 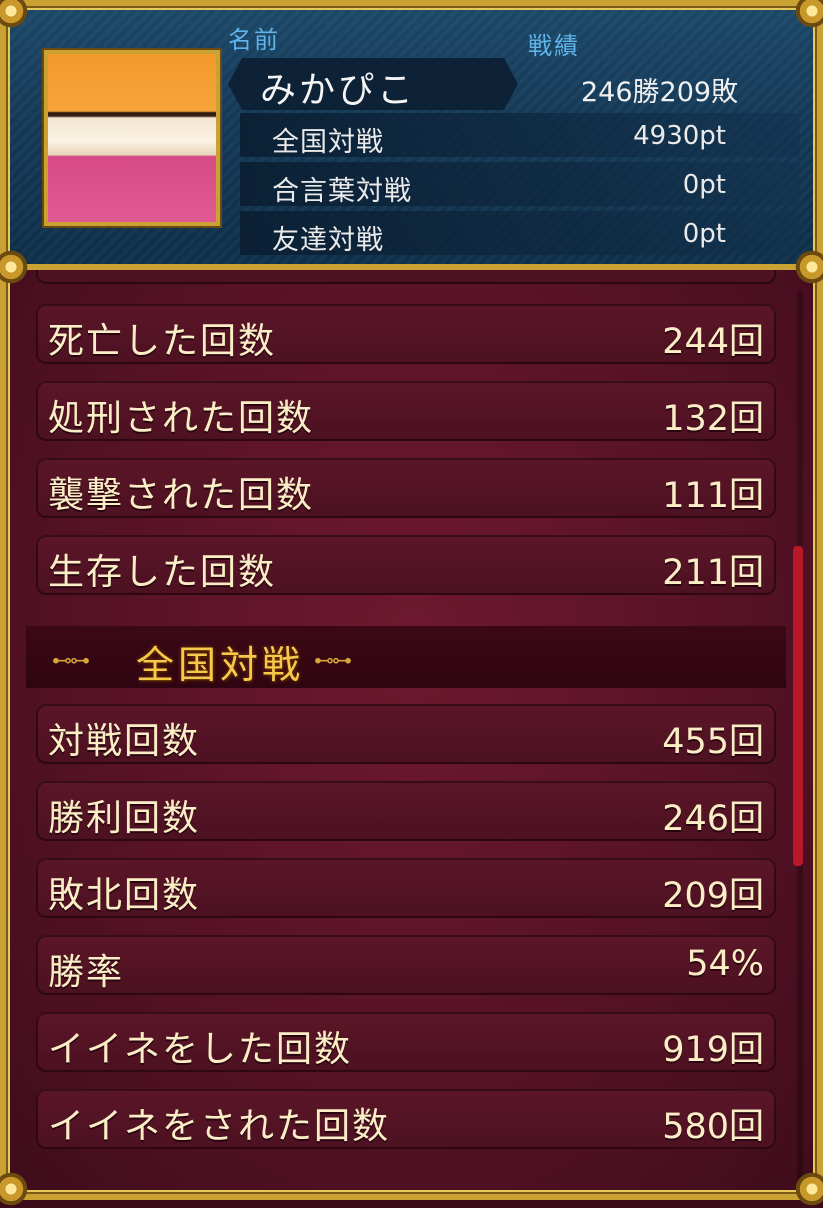 What do you see at coordinates (342, 191) in the screenshot?
I see `points-label: 合言葉対戦` at bounding box center [342, 191].